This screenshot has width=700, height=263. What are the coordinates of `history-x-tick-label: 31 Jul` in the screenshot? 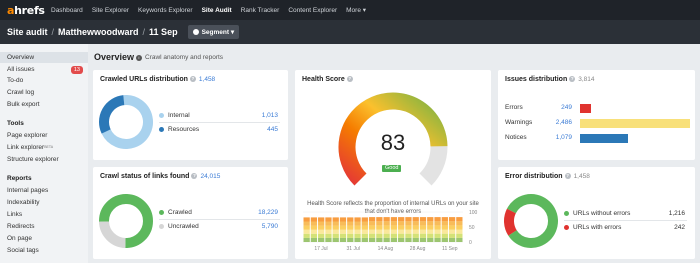 It's located at (353, 249).